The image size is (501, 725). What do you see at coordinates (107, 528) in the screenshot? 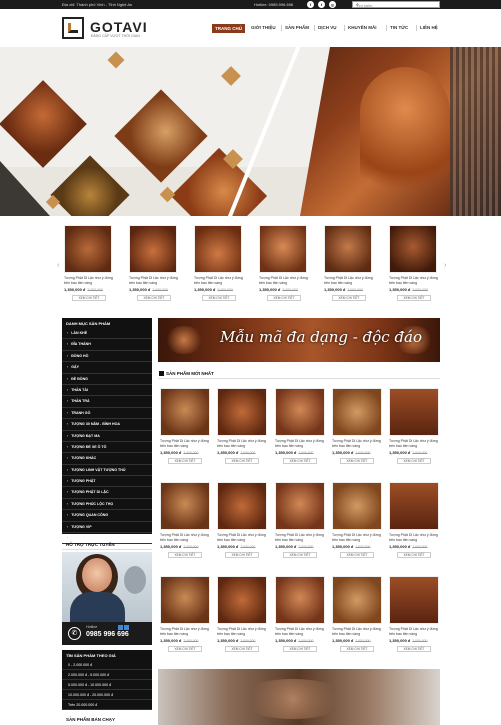
I see `category-item: TƯỢNG VIP` at bounding box center [107, 528].